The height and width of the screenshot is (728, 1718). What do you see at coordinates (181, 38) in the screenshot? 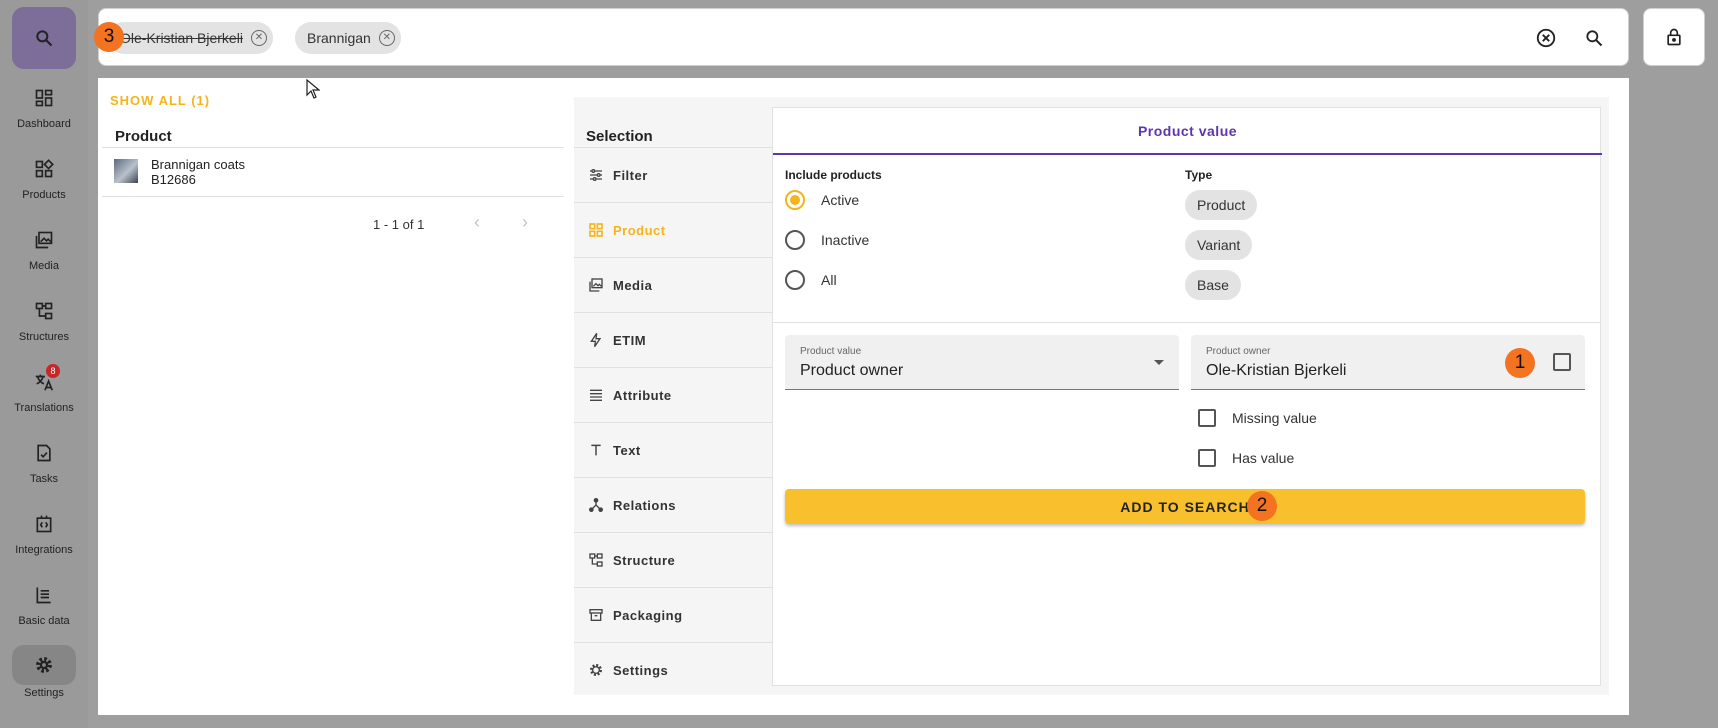
I see `chip-label: Ole-Kristian Bjerkeli` at bounding box center [181, 38].